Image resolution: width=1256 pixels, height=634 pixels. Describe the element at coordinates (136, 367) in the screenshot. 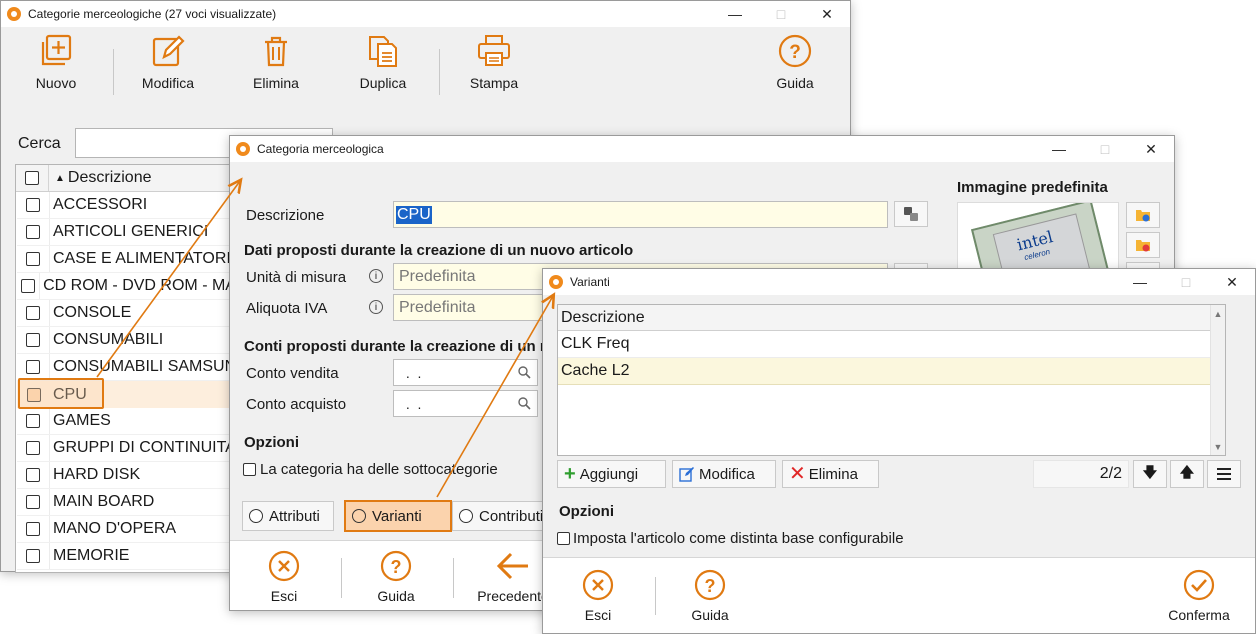

I see `table-row: CONSUMABILI SAMSUNG` at that location.